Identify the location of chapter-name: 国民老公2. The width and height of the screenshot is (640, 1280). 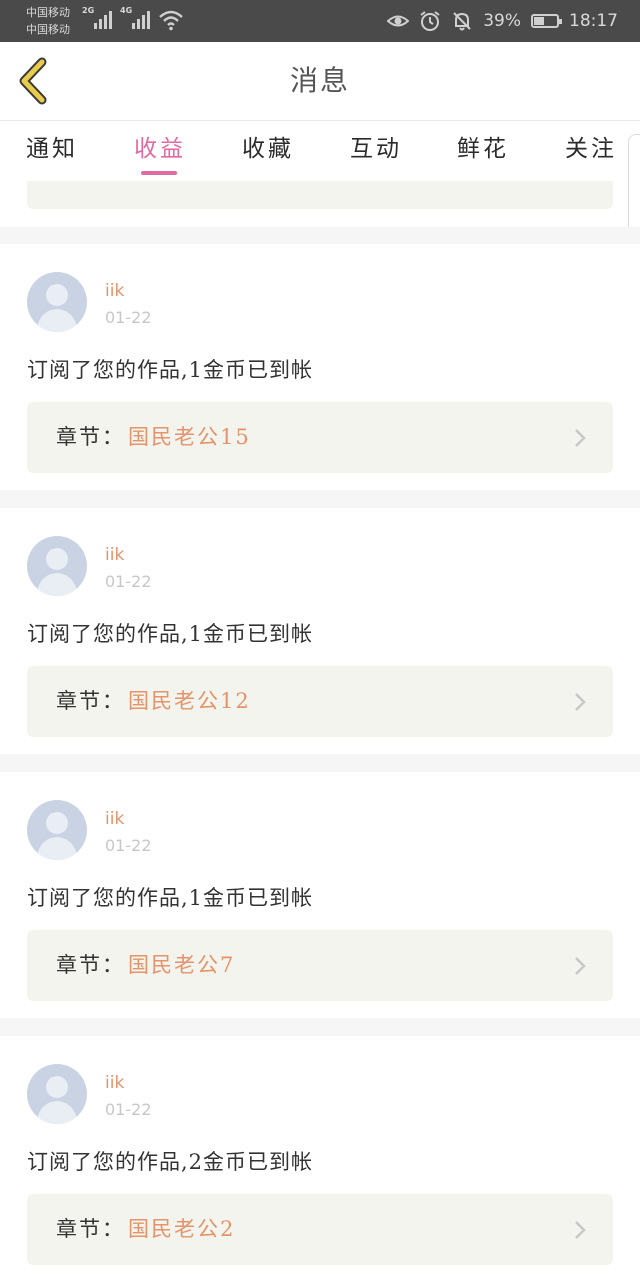
(182, 1229).